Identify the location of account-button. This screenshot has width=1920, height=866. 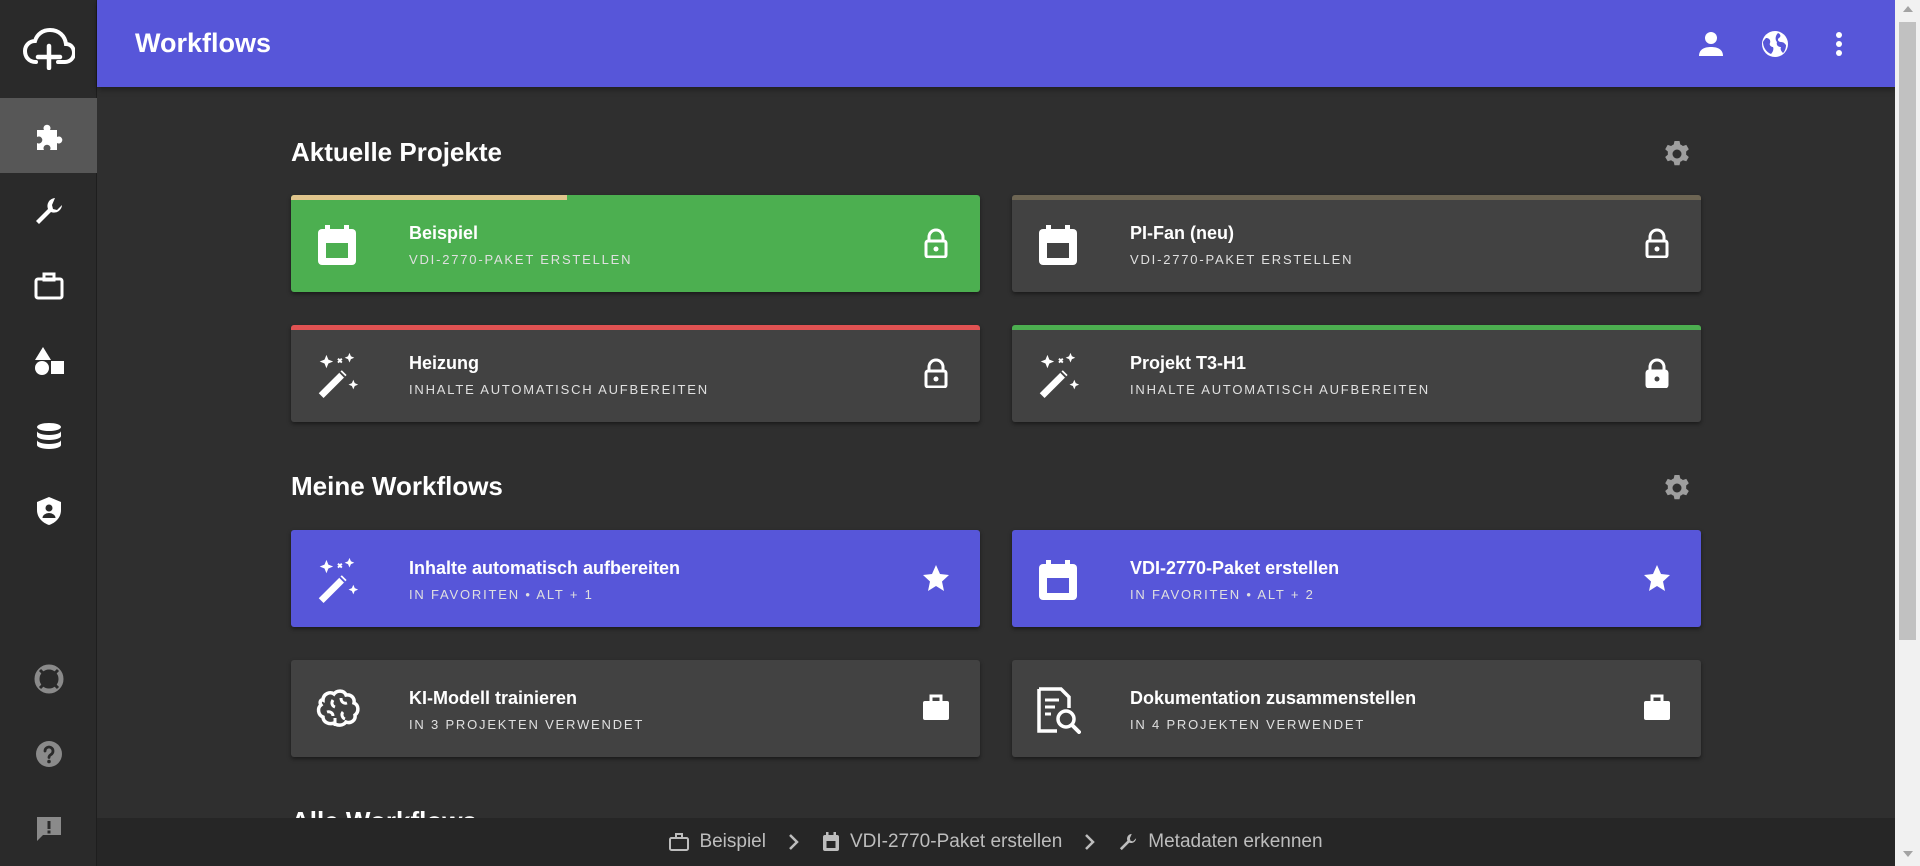
(1711, 44).